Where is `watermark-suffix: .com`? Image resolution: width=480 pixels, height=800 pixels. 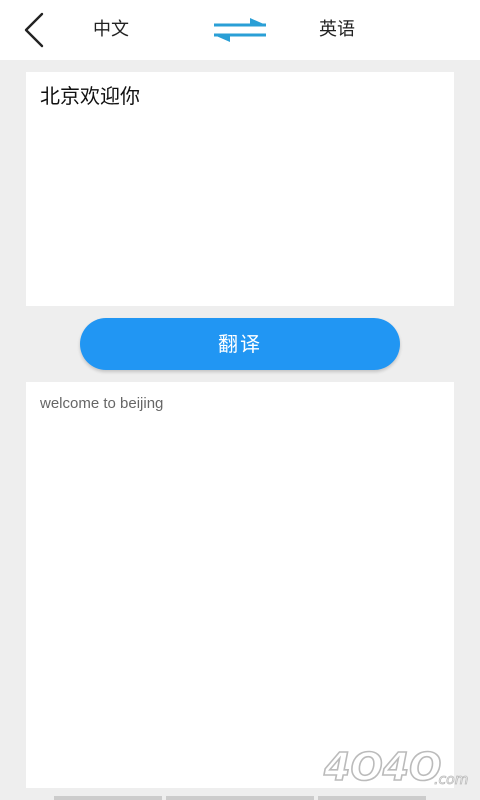 watermark-suffix: .com is located at coordinates (451, 780).